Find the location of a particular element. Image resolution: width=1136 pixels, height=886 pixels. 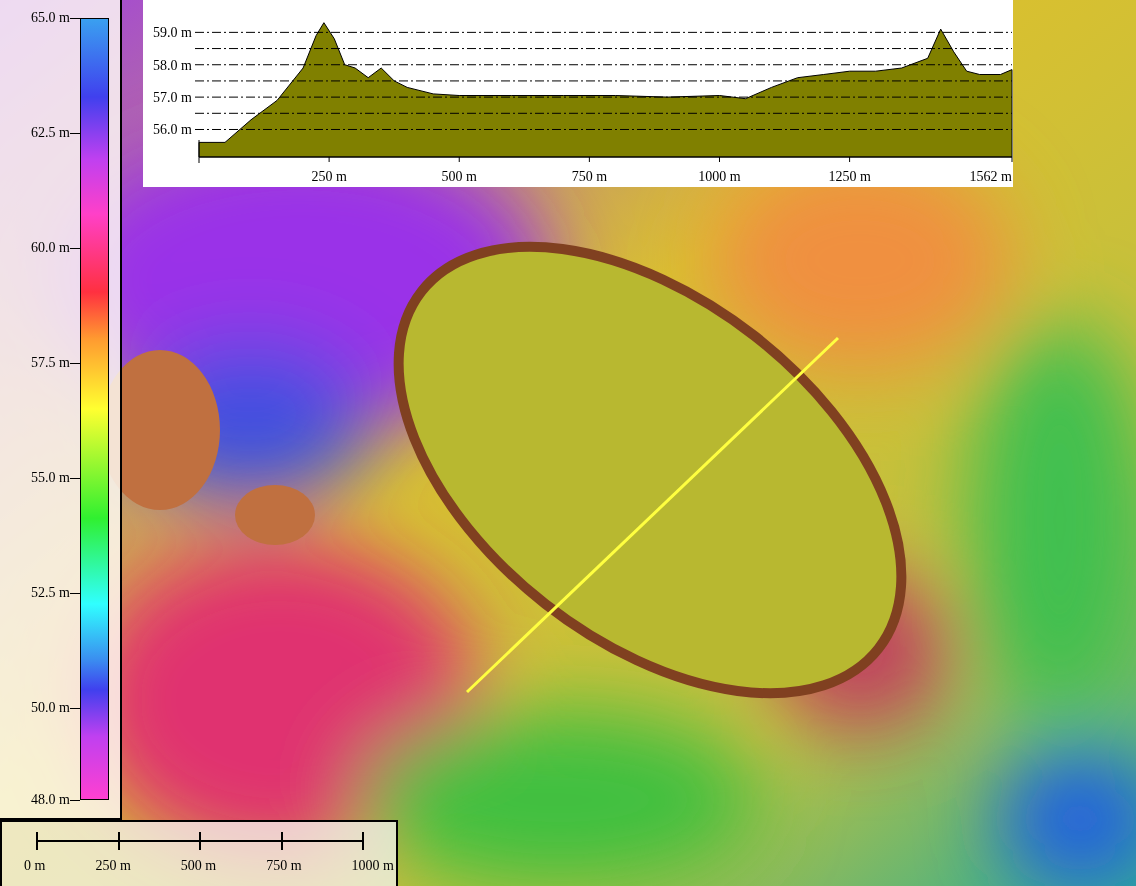

scale-label: 750 m is located at coordinates (284, 866).